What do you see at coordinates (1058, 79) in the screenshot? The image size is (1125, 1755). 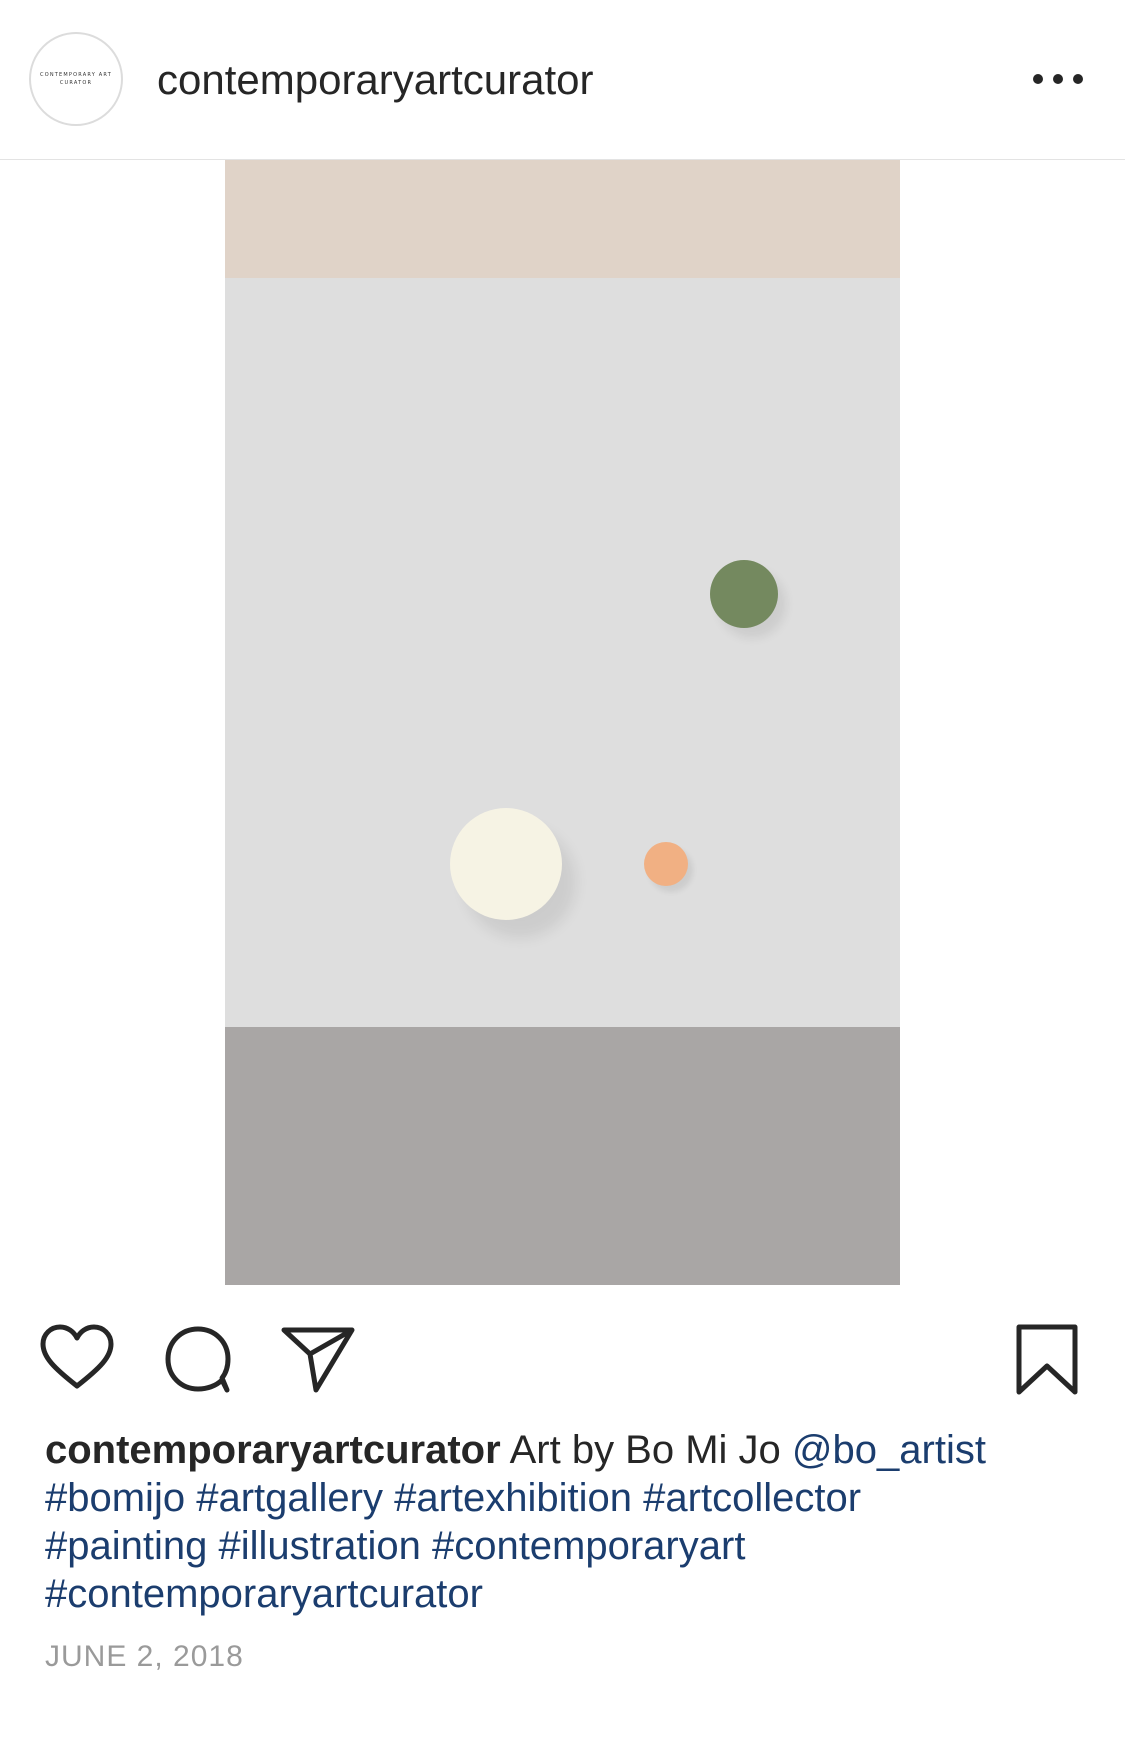 I see `more-horizontal-icon` at bounding box center [1058, 79].